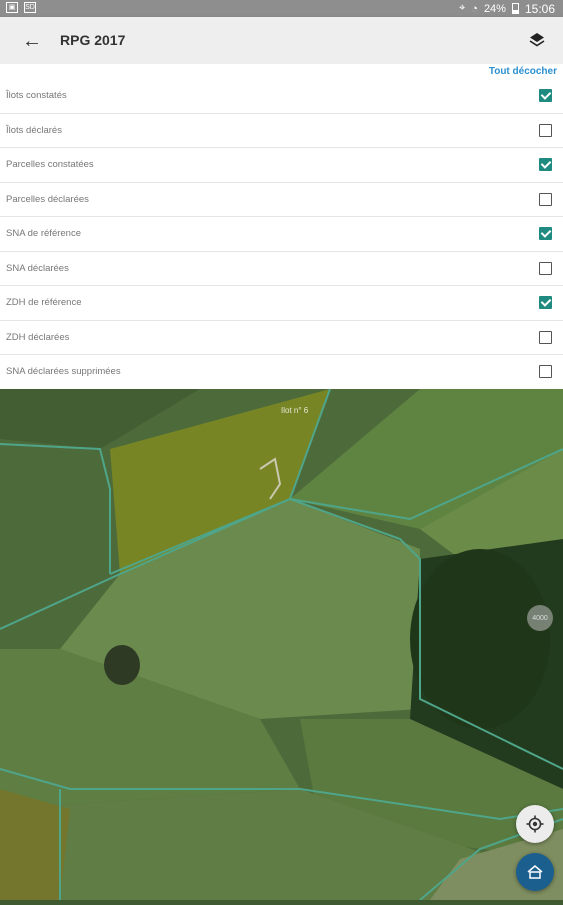 The image size is (563, 905). What do you see at coordinates (515, 8) in the screenshot?
I see `battery-icon` at bounding box center [515, 8].